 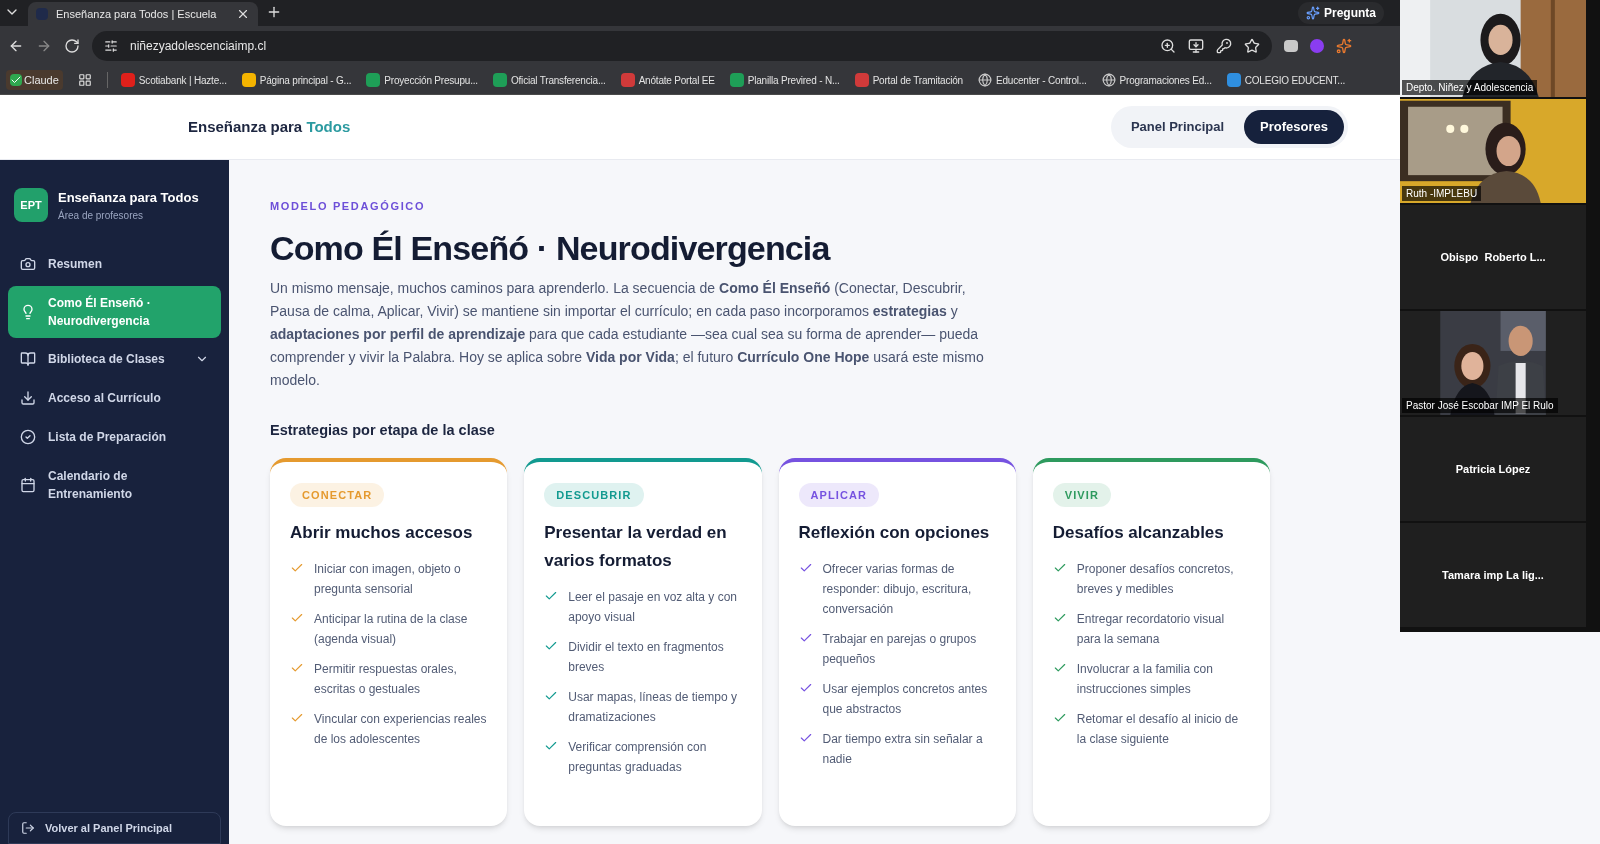 I want to click on strategy-text: Proponer desafíos concretos, breves y medibles, so click(x=1155, y=580).